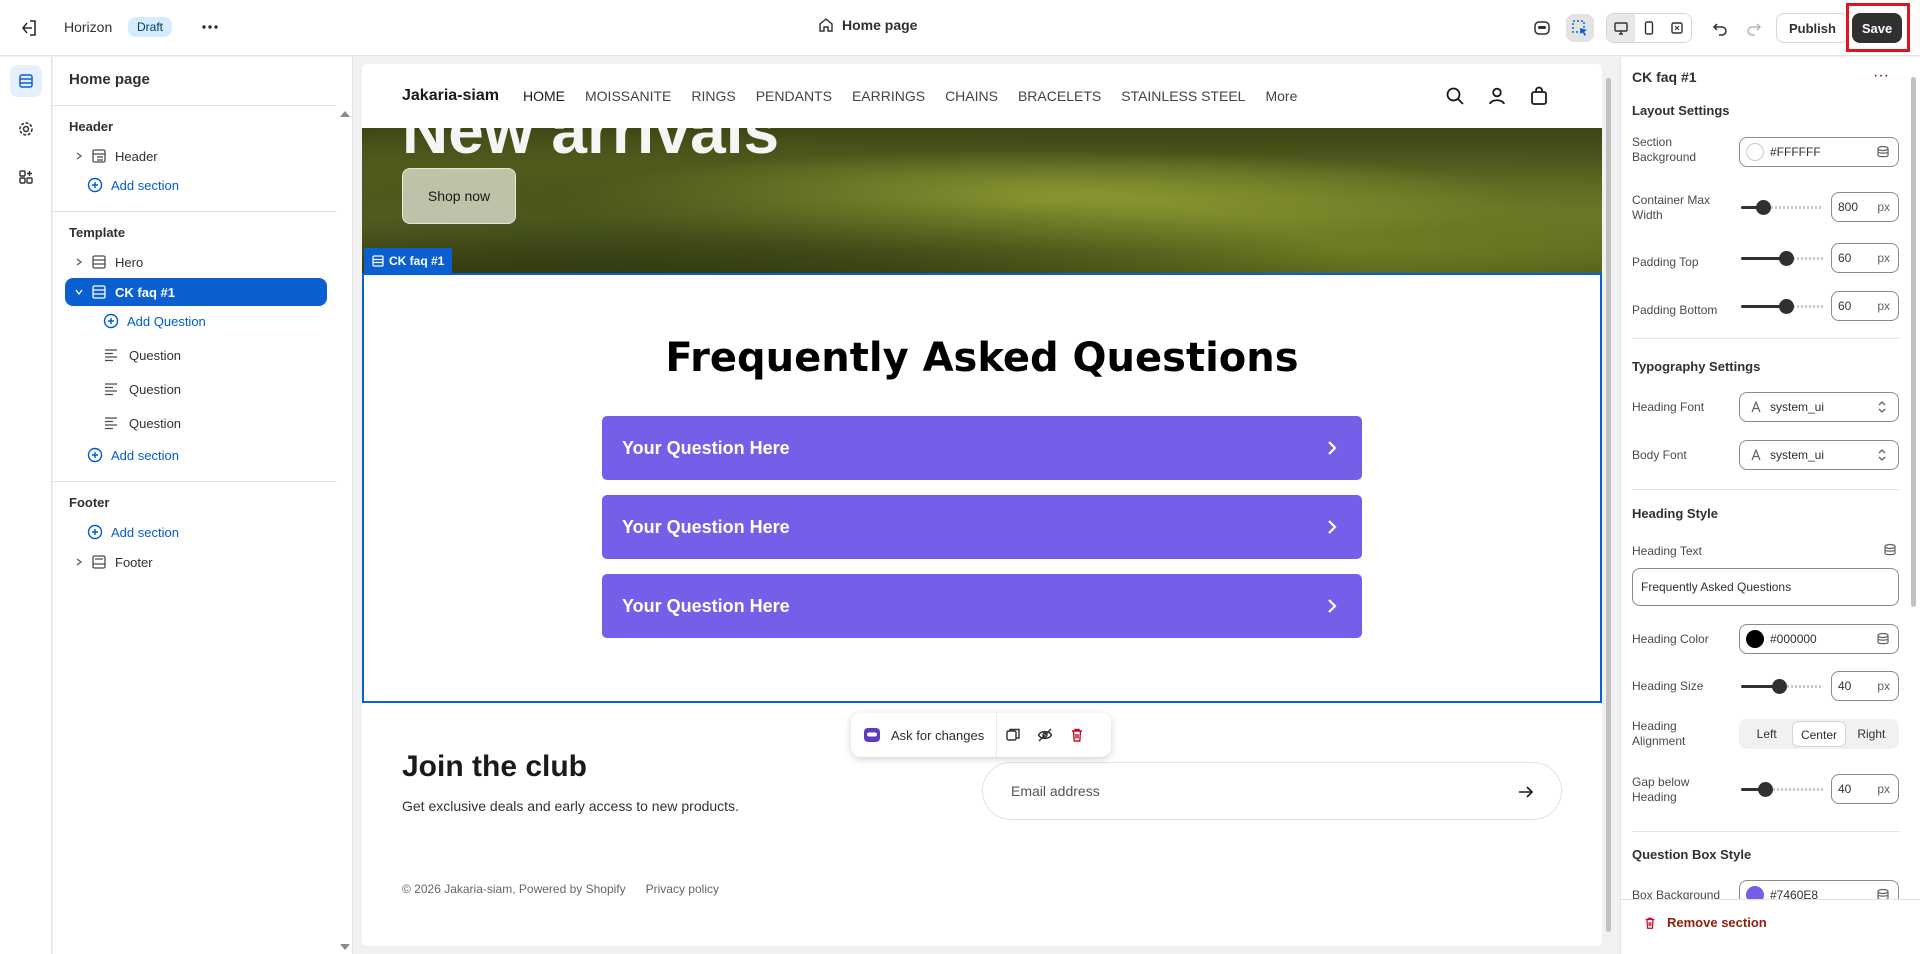 The height and width of the screenshot is (954, 1920). I want to click on align-right-option: Right, so click(1871, 734).